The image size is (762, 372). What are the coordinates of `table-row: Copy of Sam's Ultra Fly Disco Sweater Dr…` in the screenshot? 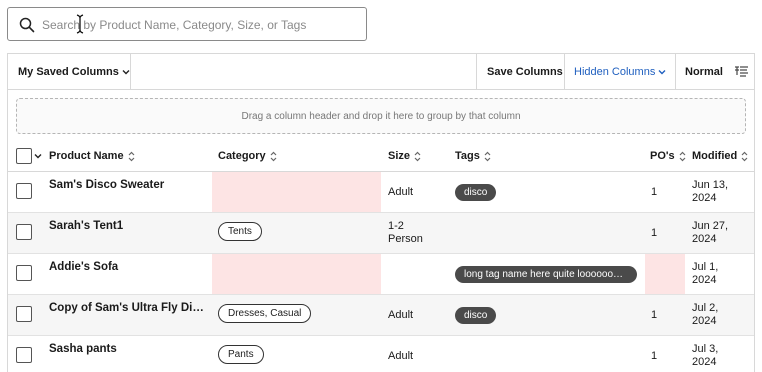 It's located at (381, 315).